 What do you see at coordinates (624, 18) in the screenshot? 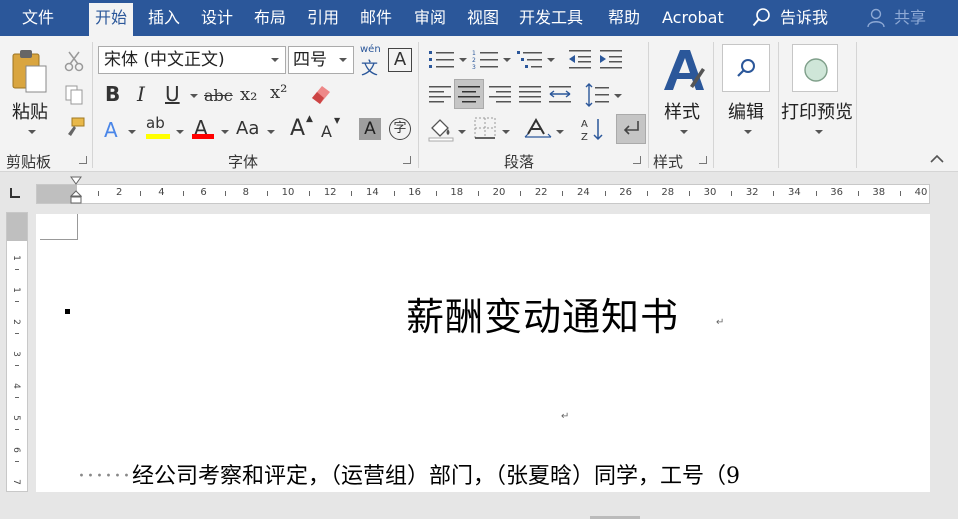
I see `tab-help: 帮助` at bounding box center [624, 18].